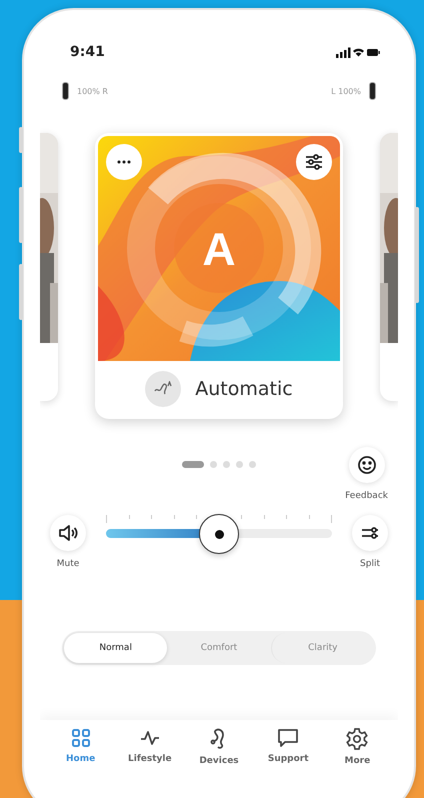  I want to click on pulse-icon, so click(150, 738).